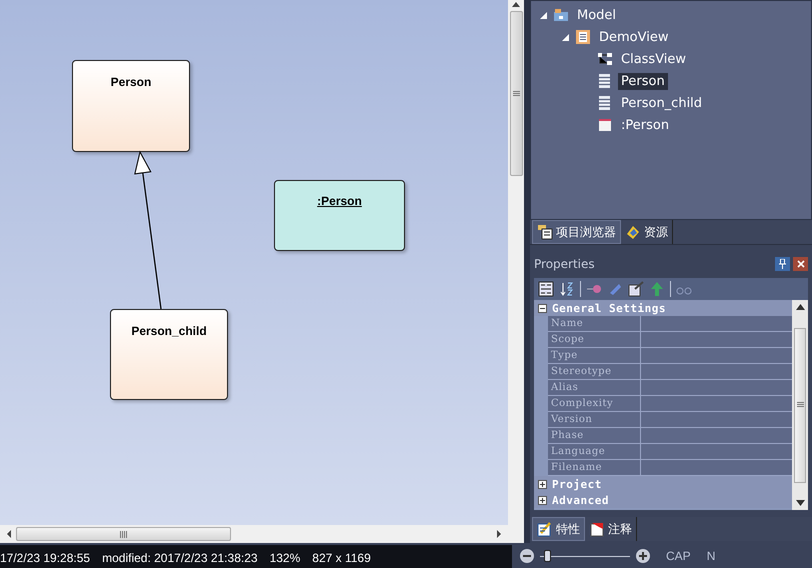 This screenshot has width=812, height=568. Describe the element at coordinates (594, 371) in the screenshot. I see `property-name: Stereotype` at that location.